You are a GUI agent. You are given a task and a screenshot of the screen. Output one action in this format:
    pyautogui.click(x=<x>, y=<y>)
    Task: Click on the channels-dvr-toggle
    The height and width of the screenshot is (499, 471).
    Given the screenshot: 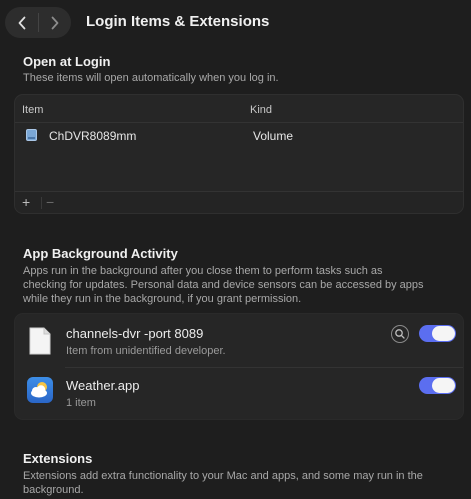 What is the action you would take?
    pyautogui.click(x=437, y=333)
    